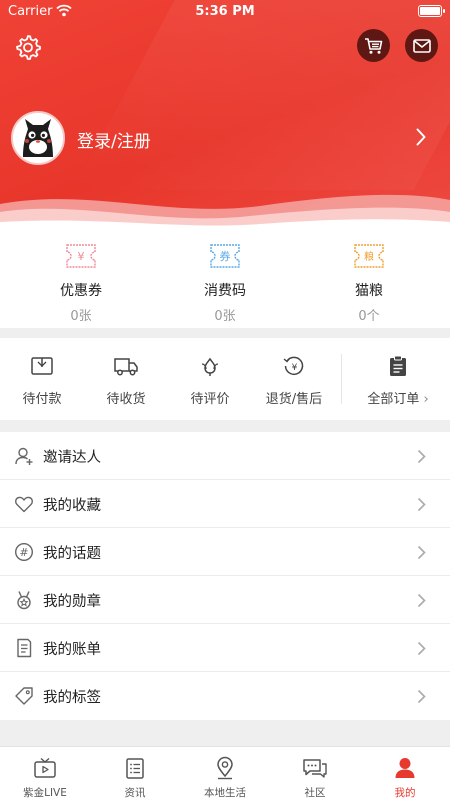 The image size is (450, 800). I want to click on svg-text: 粮, so click(369, 256).